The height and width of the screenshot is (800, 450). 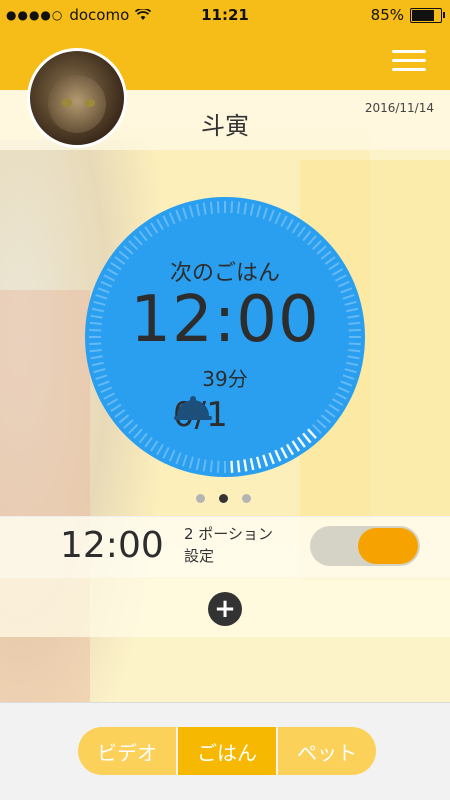 I want to click on portion-counter: 0/1, so click(x=200, y=415).